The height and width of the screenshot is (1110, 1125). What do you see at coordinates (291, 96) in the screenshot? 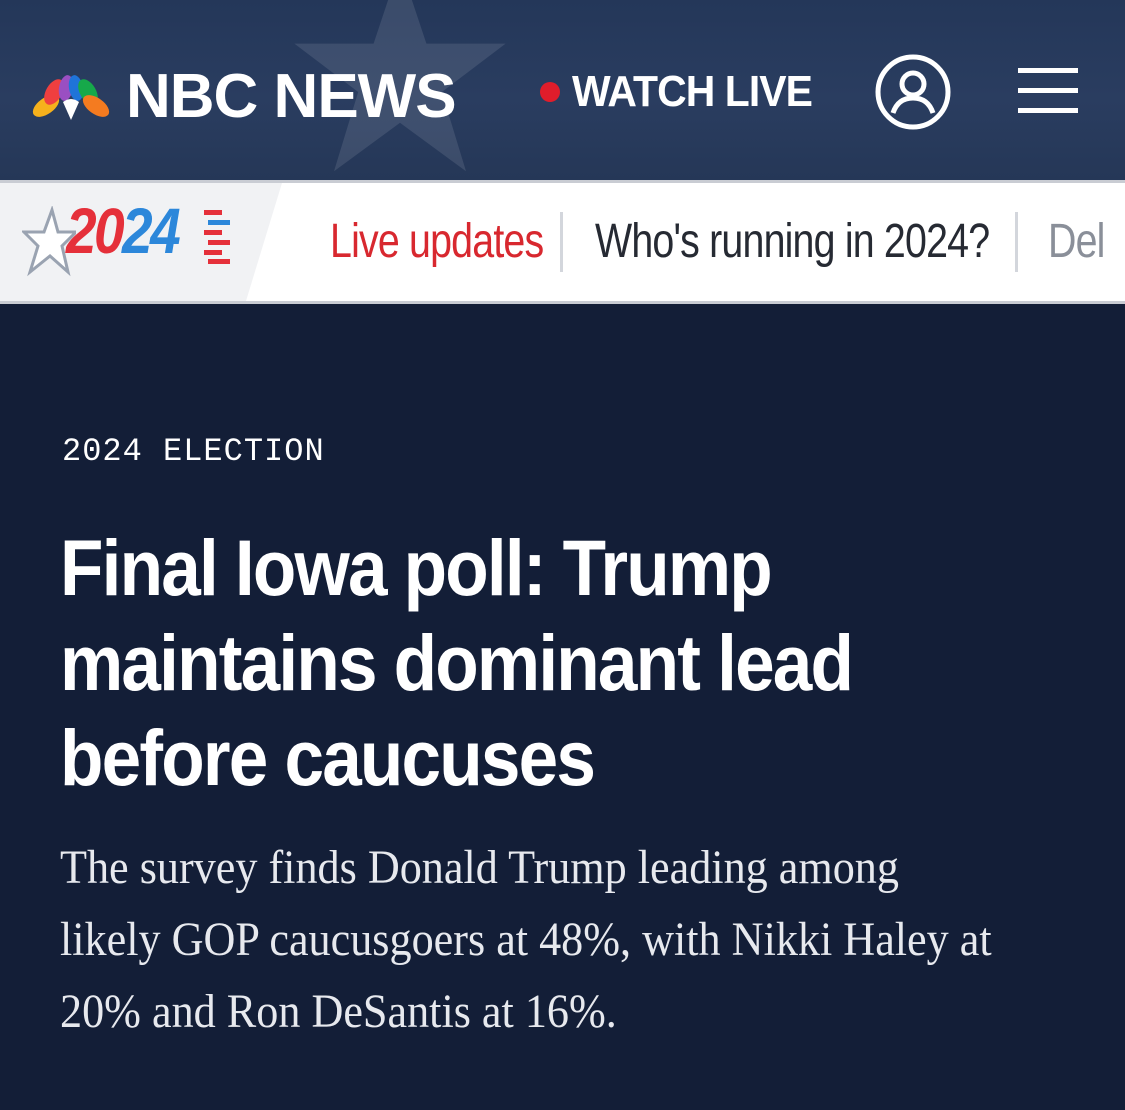
I see `brand-name: NBC NEWS` at bounding box center [291, 96].